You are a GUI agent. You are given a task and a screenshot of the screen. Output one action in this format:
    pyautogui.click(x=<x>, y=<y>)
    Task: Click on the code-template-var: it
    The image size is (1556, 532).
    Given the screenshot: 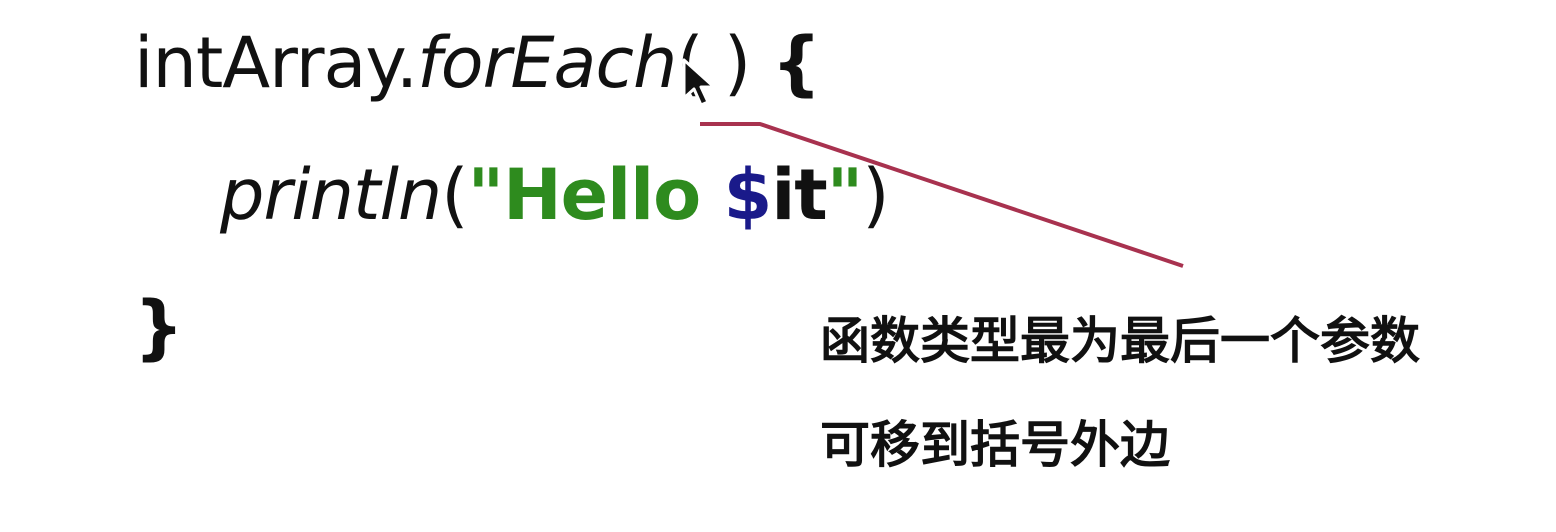 What is the action you would take?
    pyautogui.click(x=799, y=195)
    